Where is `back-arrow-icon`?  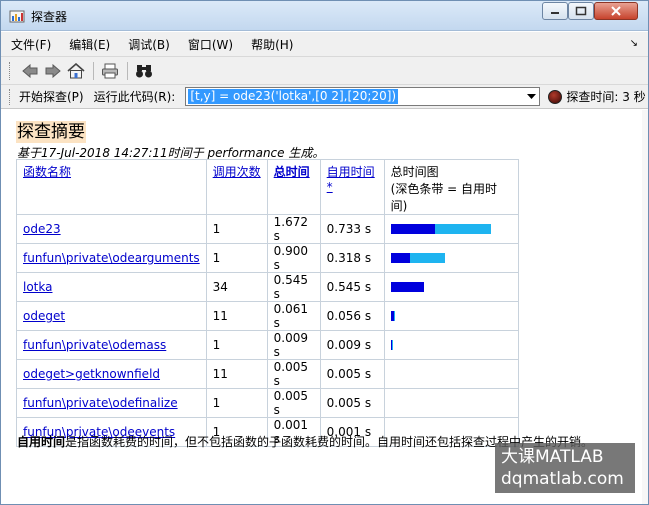 back-arrow-icon is located at coordinates (30, 70).